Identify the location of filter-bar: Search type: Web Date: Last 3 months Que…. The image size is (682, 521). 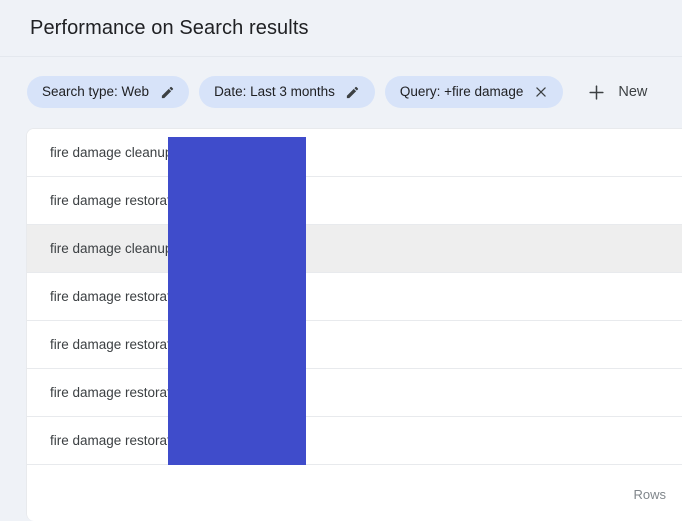
(341, 92).